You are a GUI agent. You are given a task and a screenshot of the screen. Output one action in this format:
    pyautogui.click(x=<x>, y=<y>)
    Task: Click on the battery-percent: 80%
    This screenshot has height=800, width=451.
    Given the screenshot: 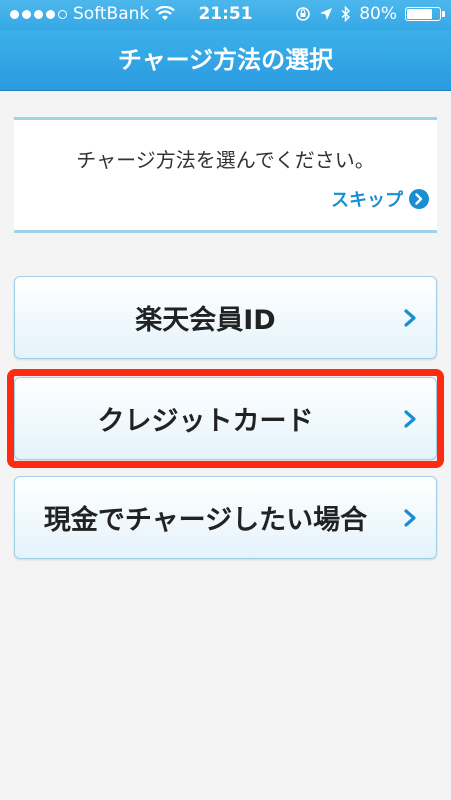 What is the action you would take?
    pyautogui.click(x=378, y=14)
    